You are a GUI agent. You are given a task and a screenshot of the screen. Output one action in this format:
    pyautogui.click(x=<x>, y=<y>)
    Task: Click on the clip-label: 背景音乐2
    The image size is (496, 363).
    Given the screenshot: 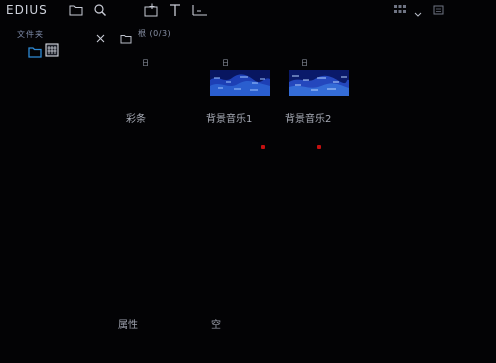 What is the action you would take?
    pyautogui.click(x=308, y=119)
    